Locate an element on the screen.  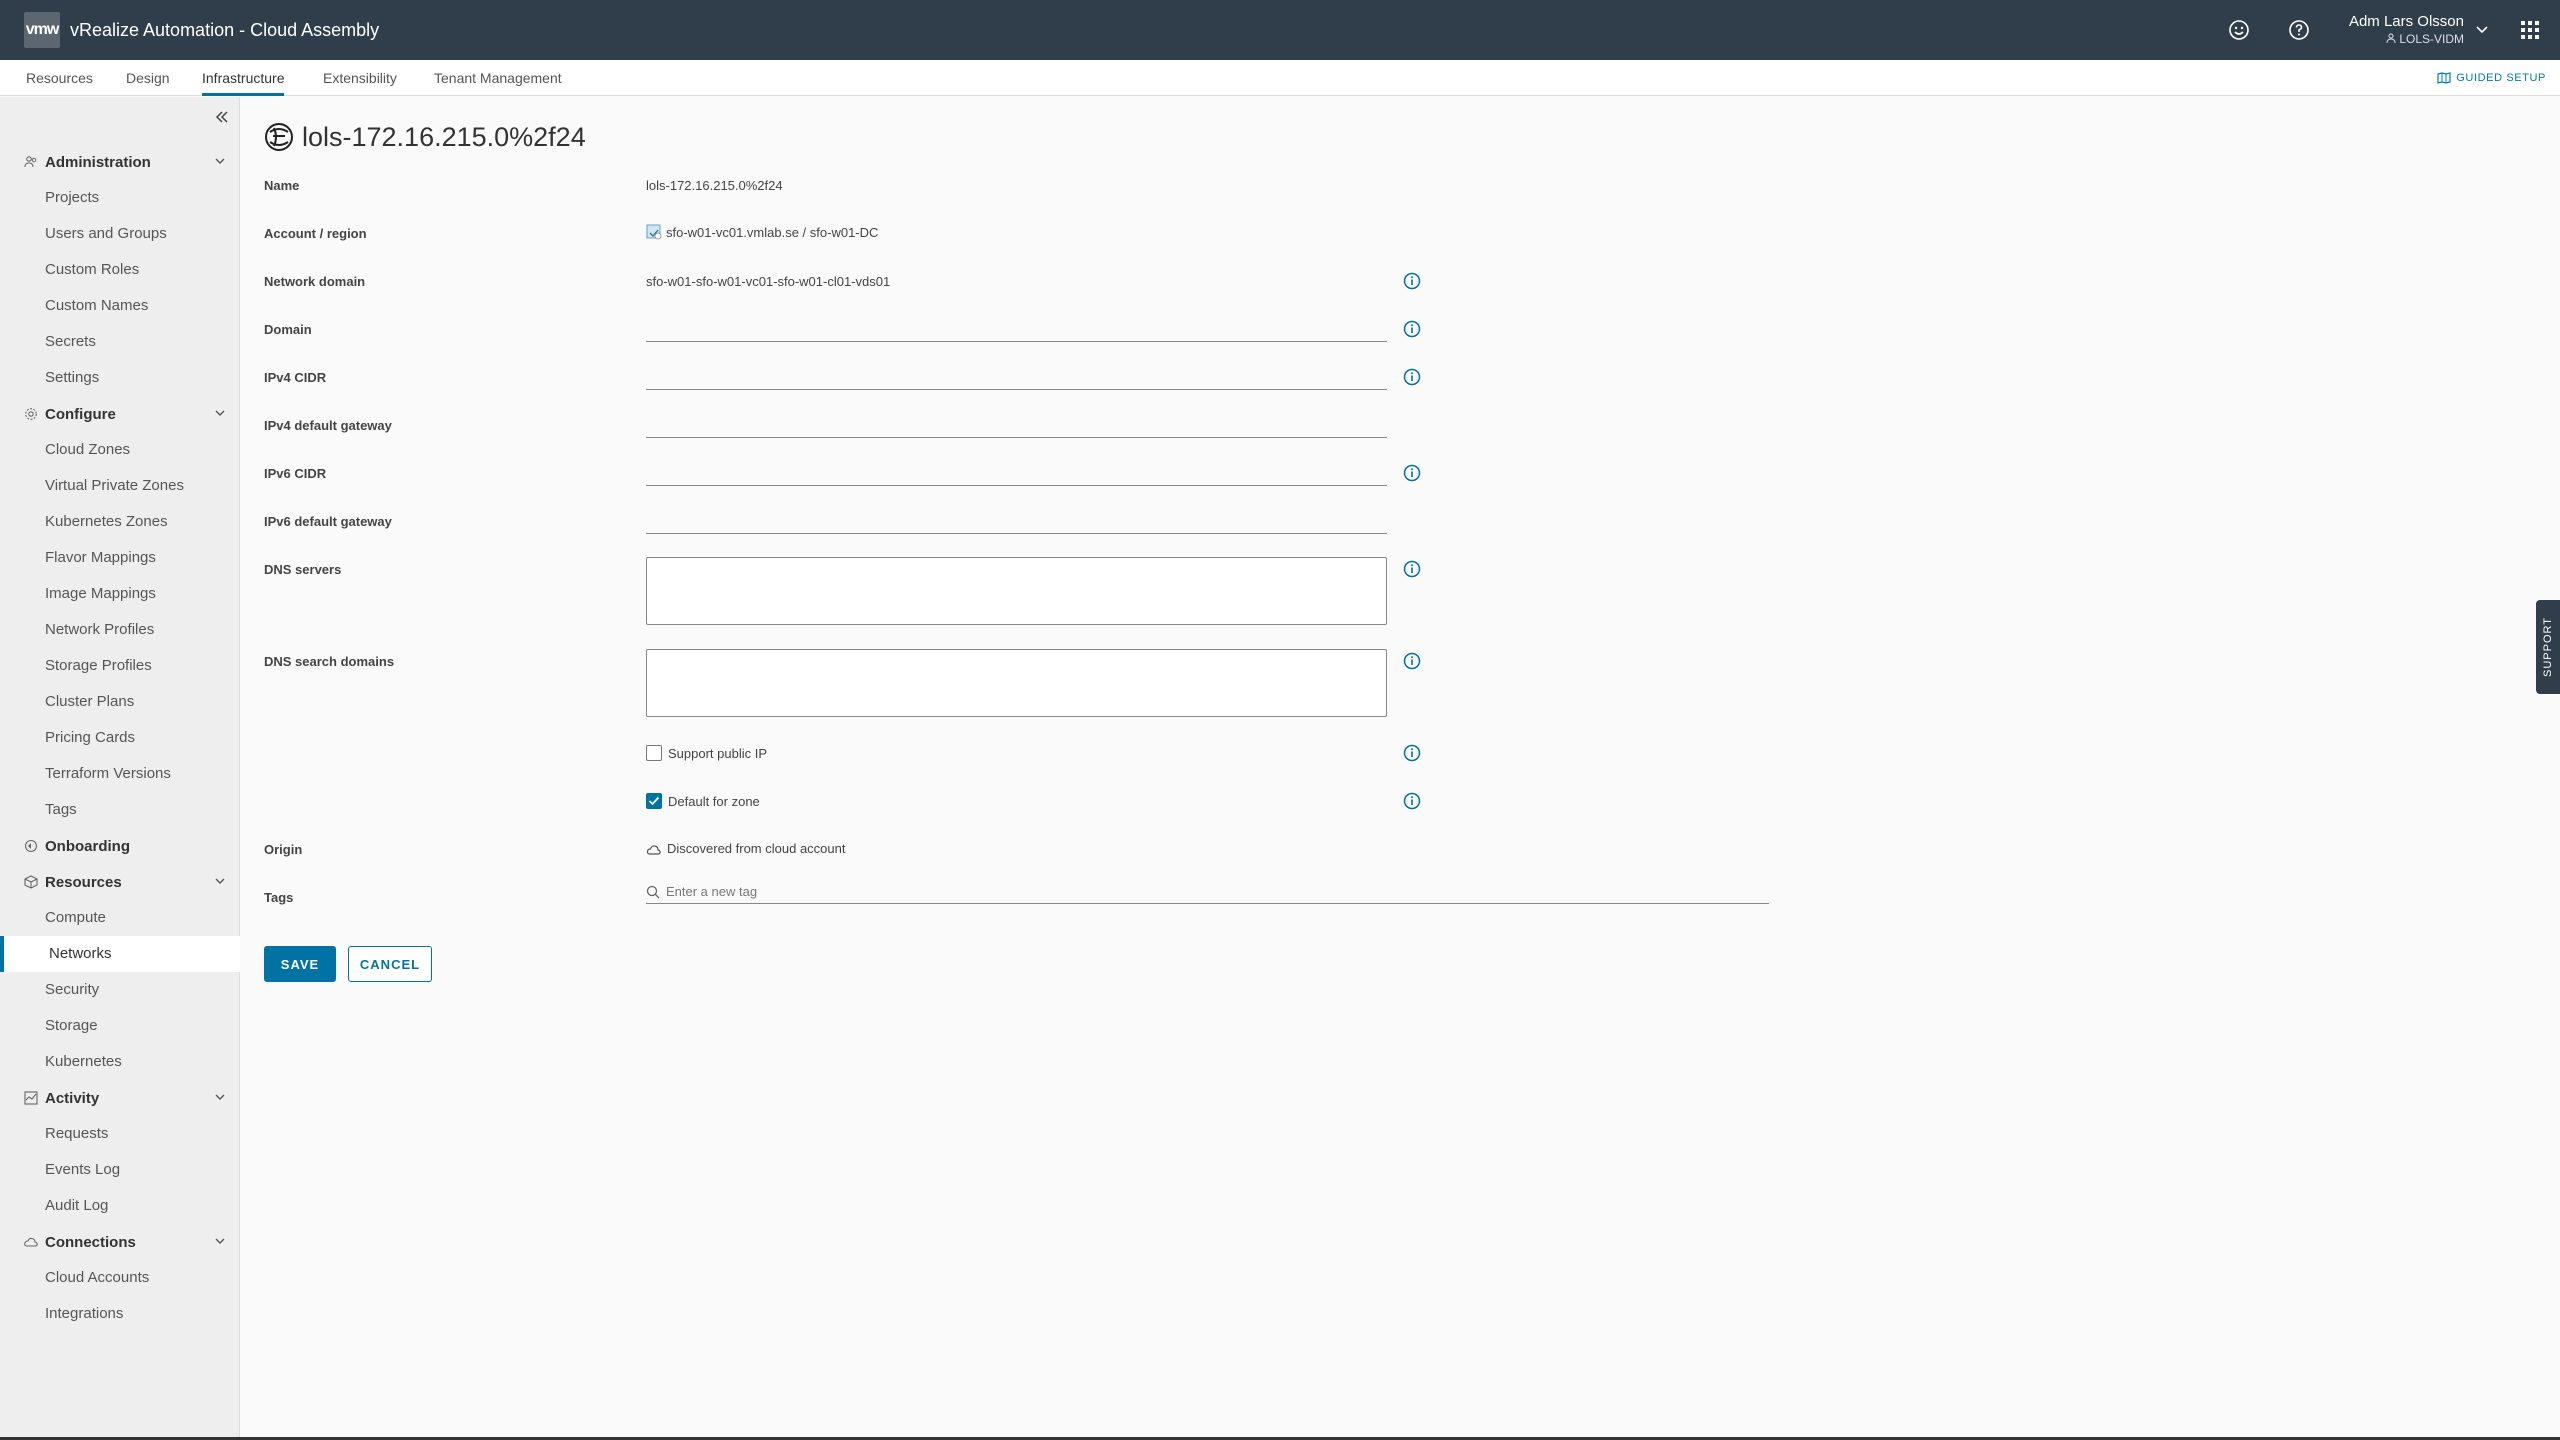
tab-extensibility: Extensibility is located at coordinates (360, 78).